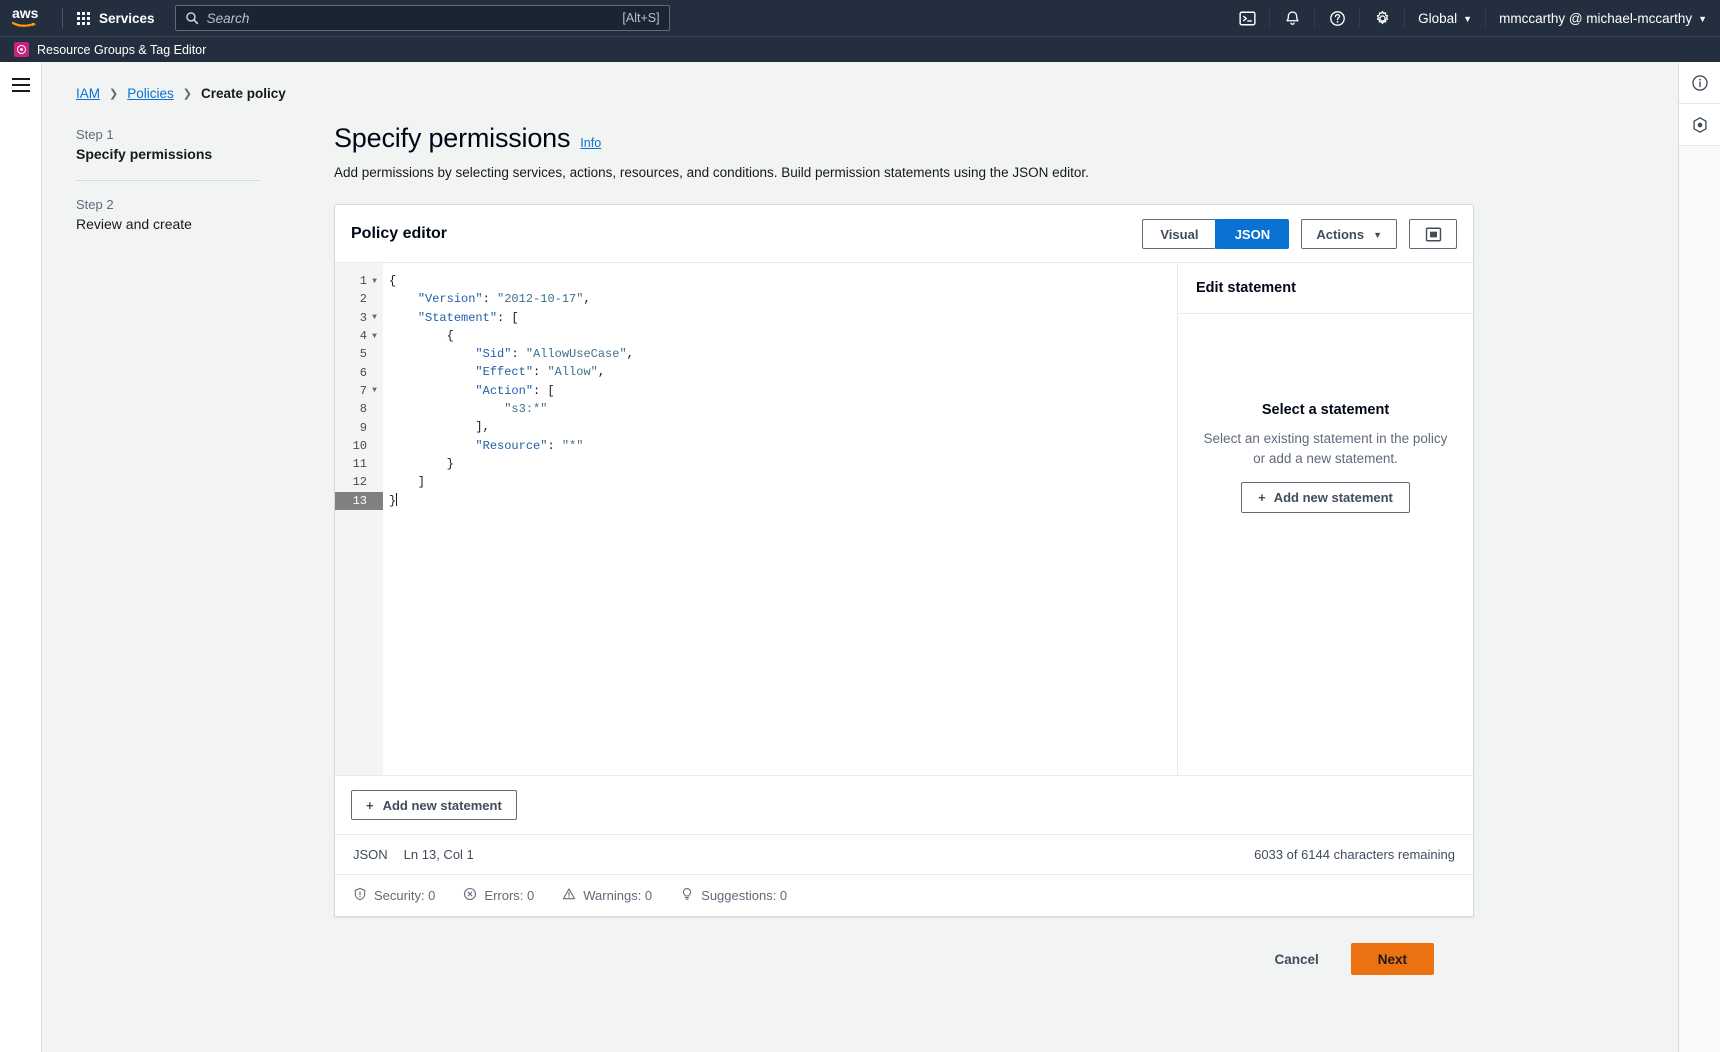 This screenshot has height=1052, width=1720. What do you see at coordinates (363, 409) in the screenshot?
I see `line-number-8: 8▼` at bounding box center [363, 409].